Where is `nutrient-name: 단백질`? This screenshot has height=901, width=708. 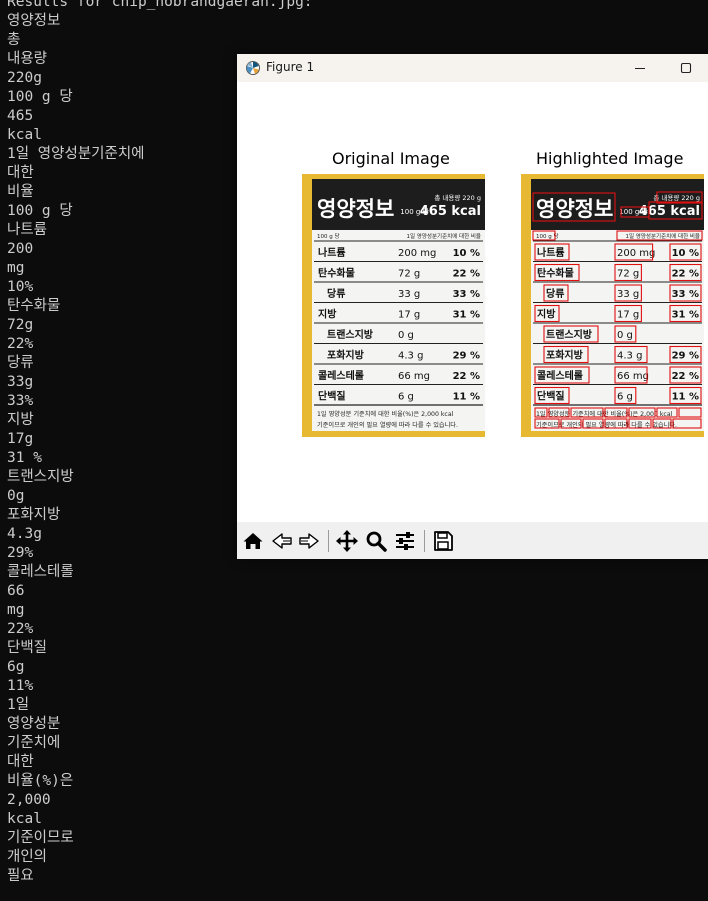 nutrient-name: 단백질 is located at coordinates (551, 396).